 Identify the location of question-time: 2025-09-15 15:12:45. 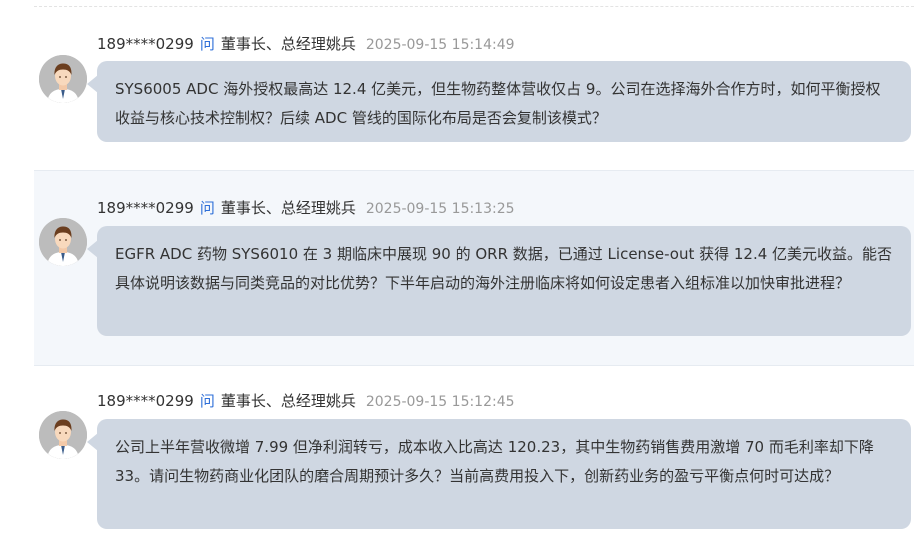
(440, 402).